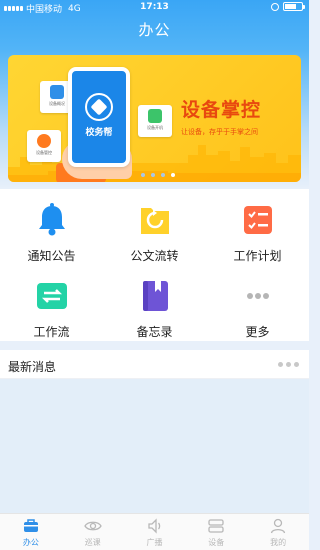 Image resolution: width=320 pixels, height=550 pixels. Describe the element at coordinates (57, 92) in the screenshot. I see `chart-icon` at that location.